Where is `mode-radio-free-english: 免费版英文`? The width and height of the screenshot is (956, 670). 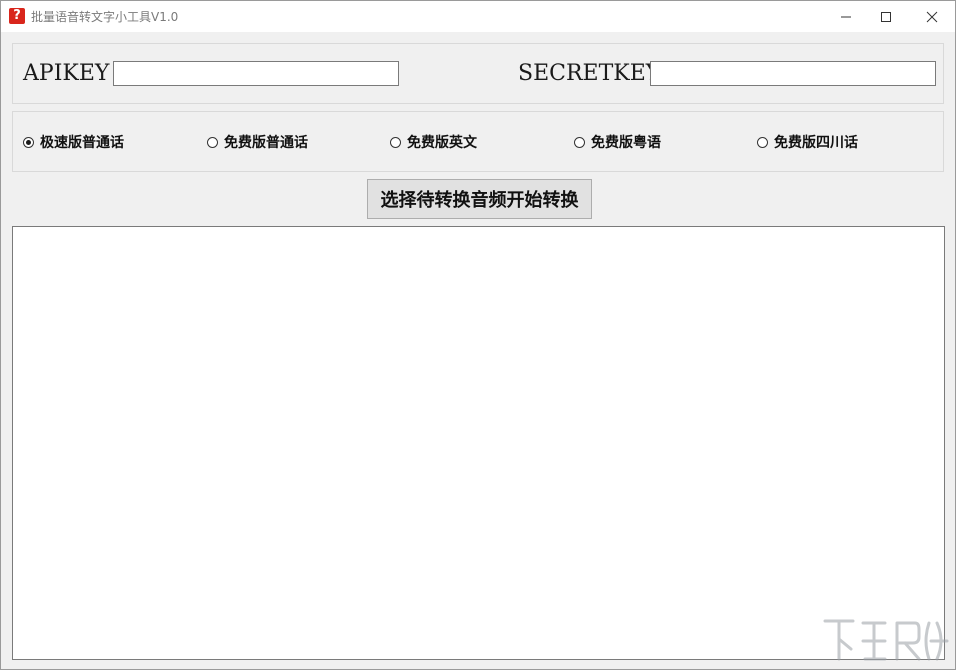
mode-radio-free-english: 免费版英文 is located at coordinates (433, 142).